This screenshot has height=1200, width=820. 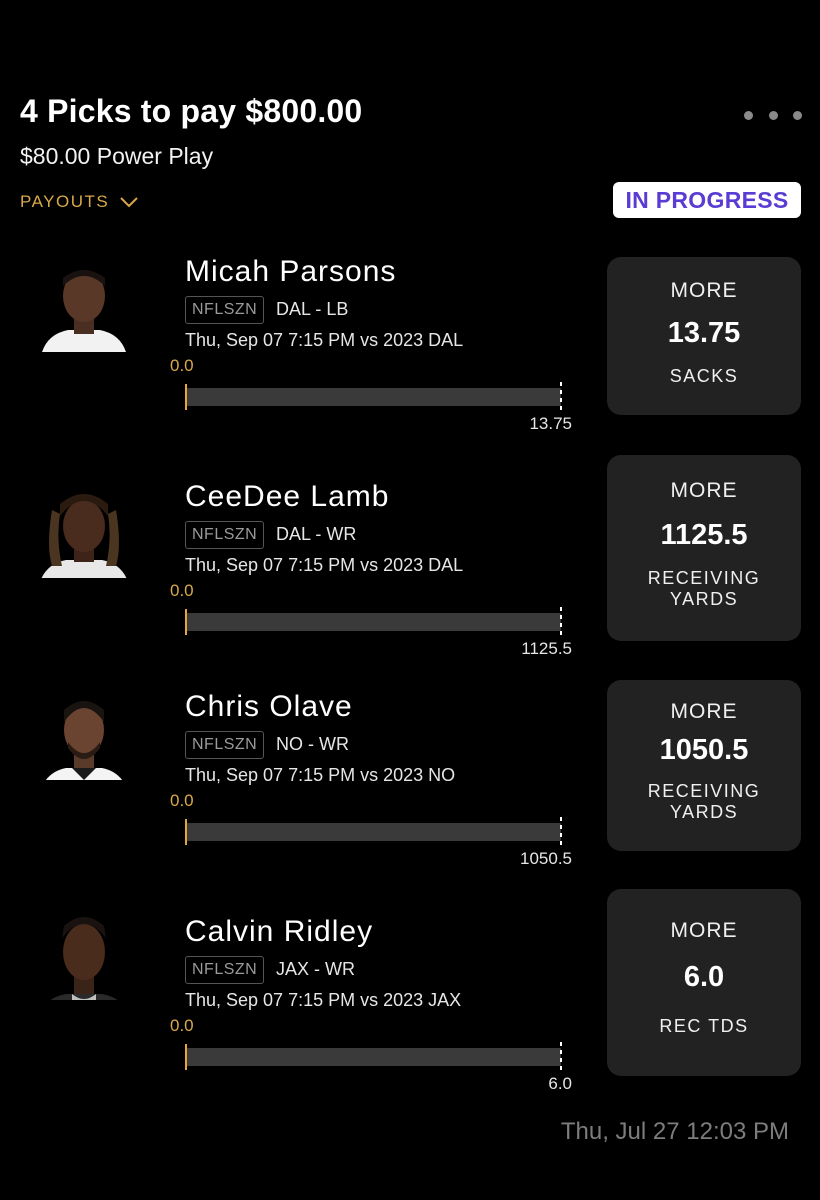 I want to click on projection-line: 6.0, so click(x=704, y=977).